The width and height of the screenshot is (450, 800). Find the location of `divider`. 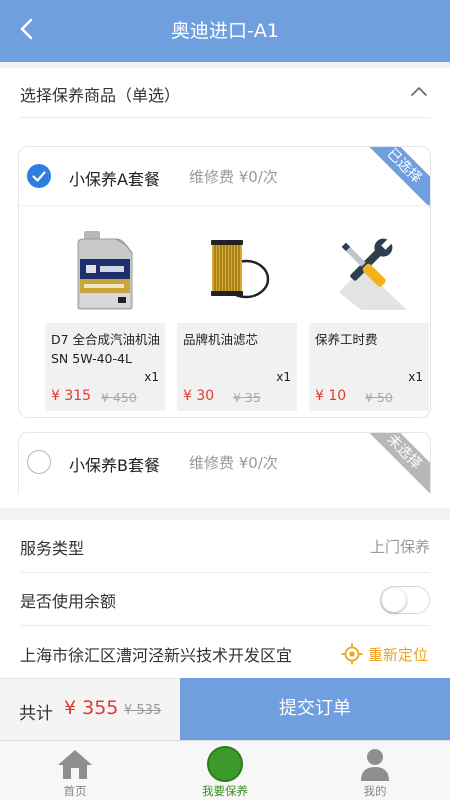

divider is located at coordinates (224, 205).